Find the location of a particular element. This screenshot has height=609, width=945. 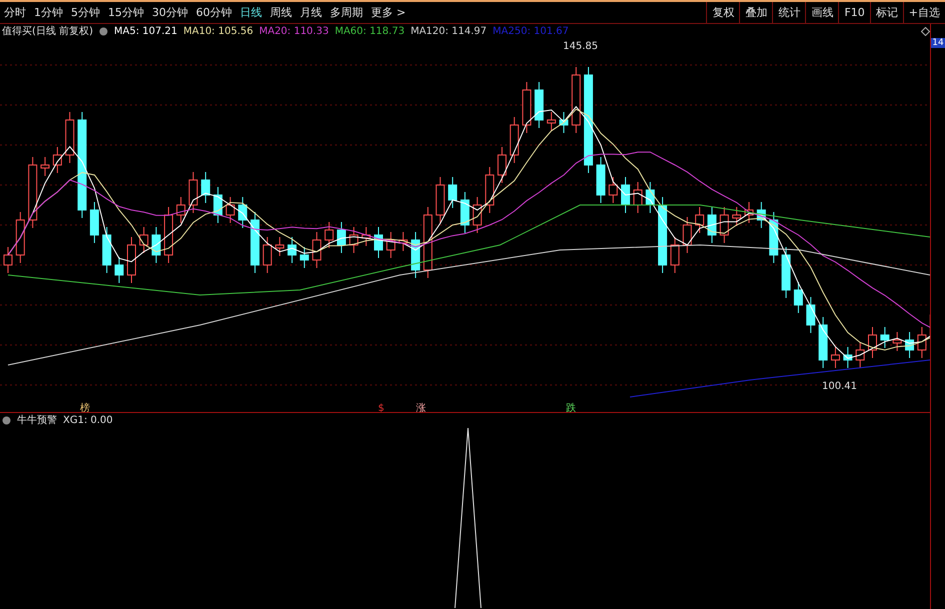

period-tab: 日线 is located at coordinates (251, 12).